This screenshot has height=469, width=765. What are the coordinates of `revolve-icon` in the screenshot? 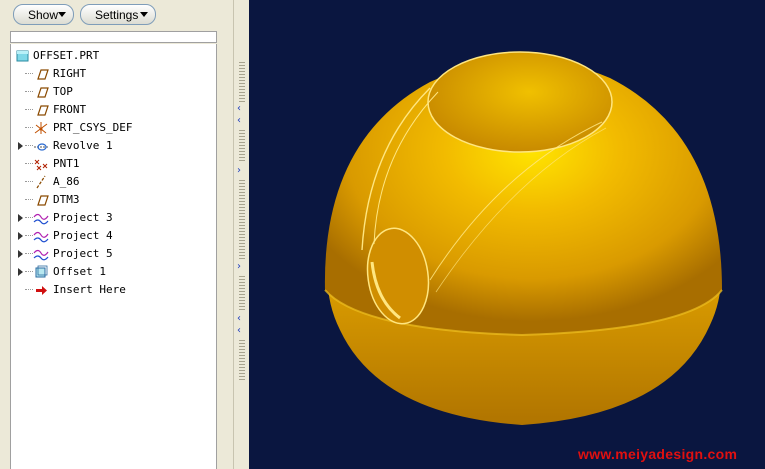 It's located at (41, 147).